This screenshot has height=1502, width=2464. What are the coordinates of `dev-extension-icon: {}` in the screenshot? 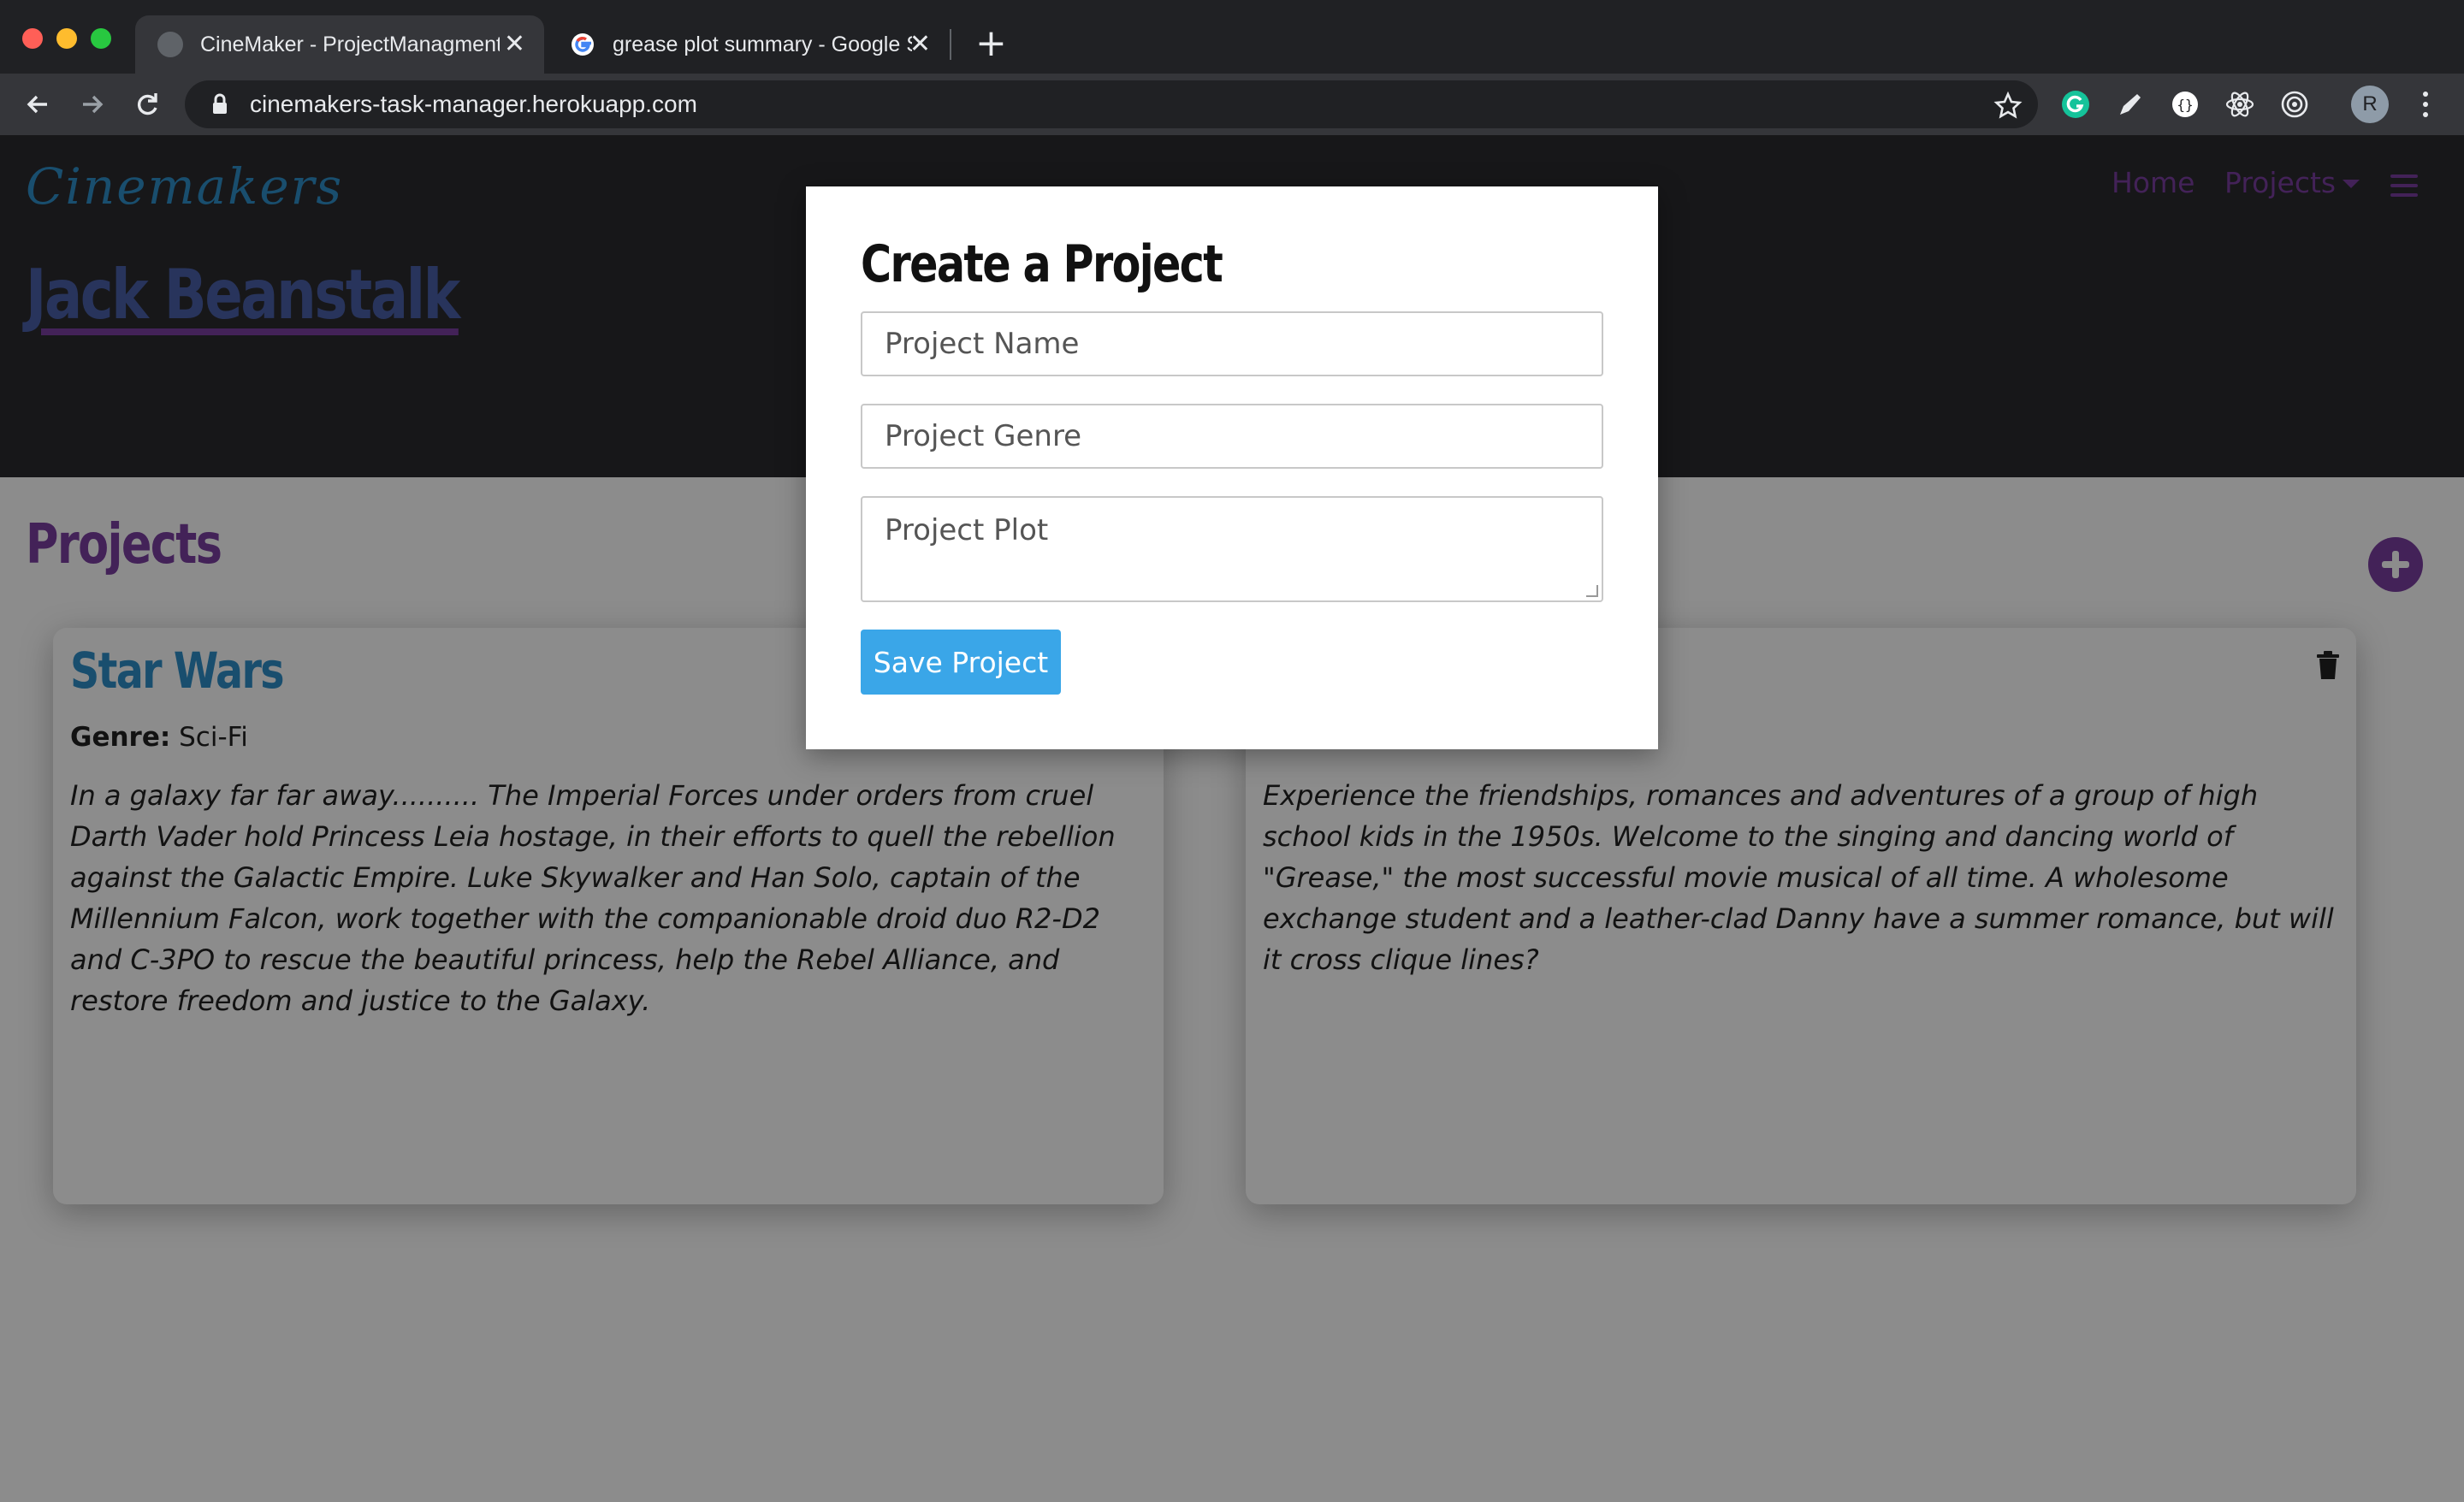 It's located at (2185, 104).